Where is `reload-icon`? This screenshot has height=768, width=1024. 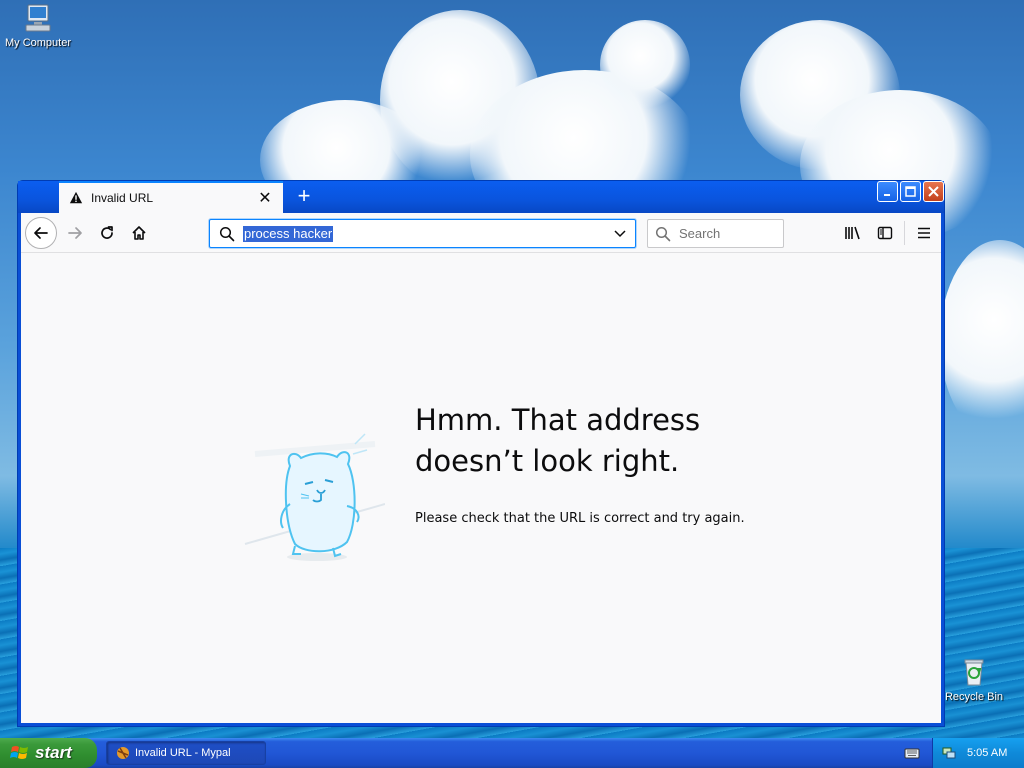
reload-icon is located at coordinates (107, 232).